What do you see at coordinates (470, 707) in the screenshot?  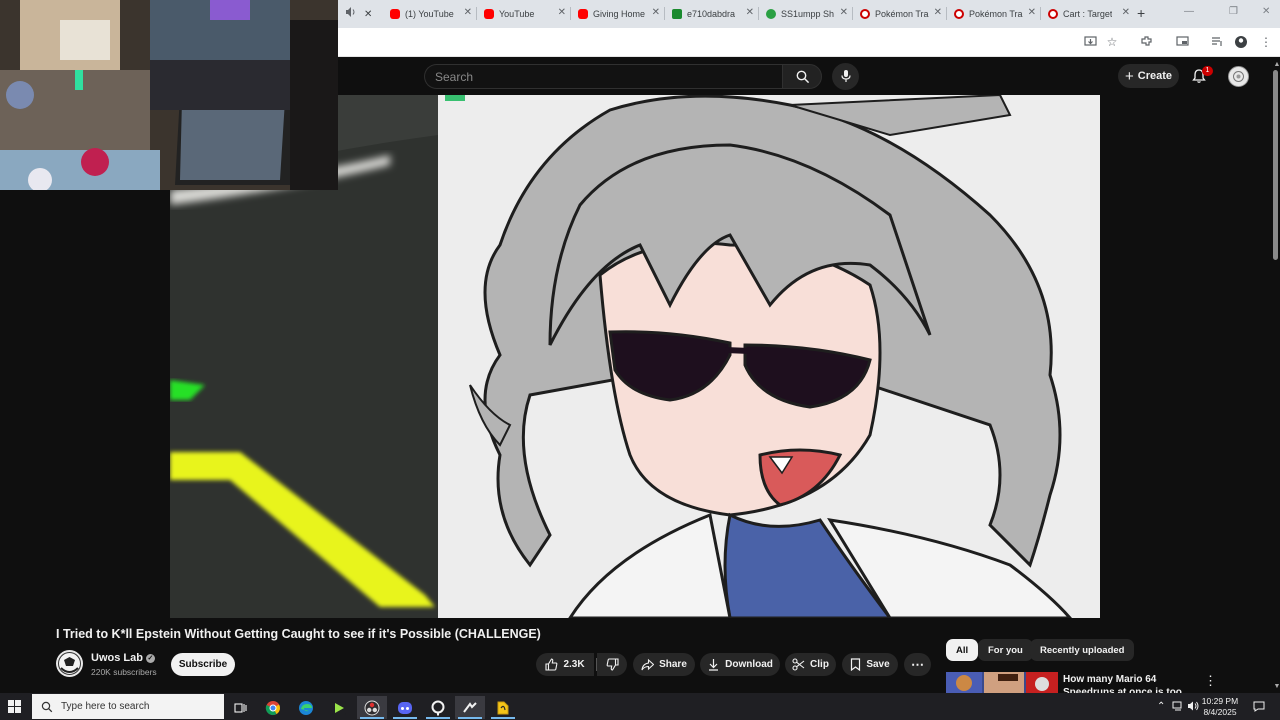 I see `steam-app-icon` at bounding box center [470, 707].